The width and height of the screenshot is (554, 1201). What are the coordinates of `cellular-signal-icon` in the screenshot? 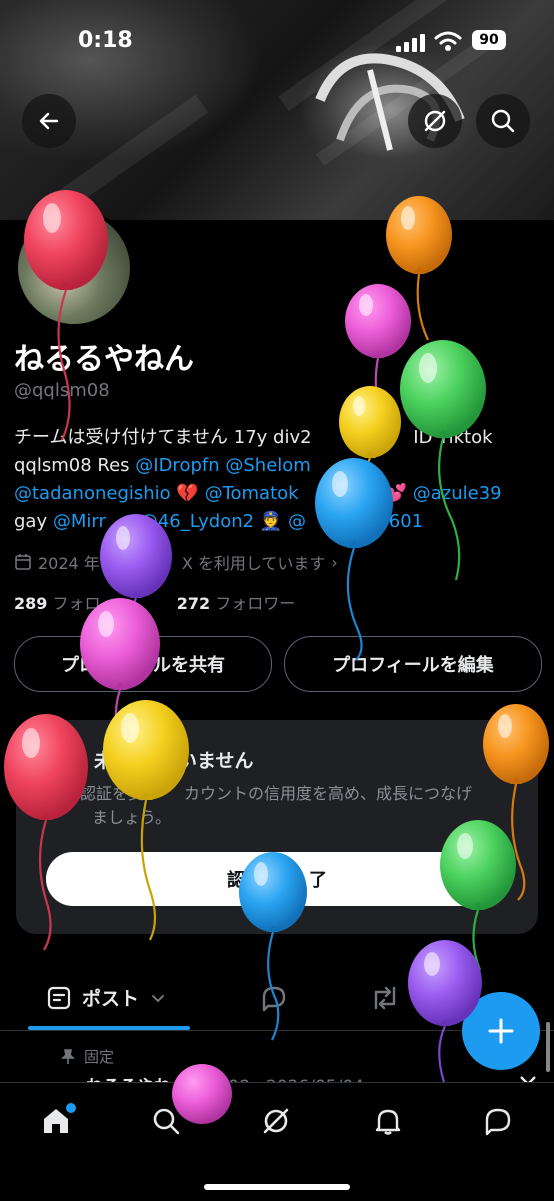 It's located at (410, 43).